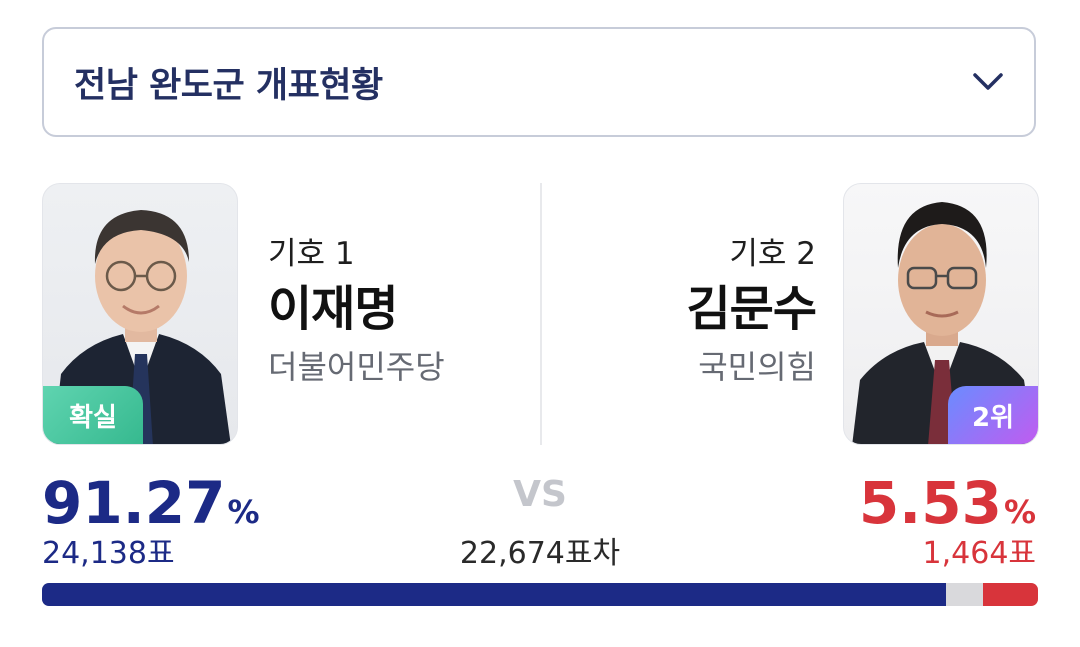  Describe the element at coordinates (988, 82) in the screenshot. I see `chevron-down-icon` at that location.